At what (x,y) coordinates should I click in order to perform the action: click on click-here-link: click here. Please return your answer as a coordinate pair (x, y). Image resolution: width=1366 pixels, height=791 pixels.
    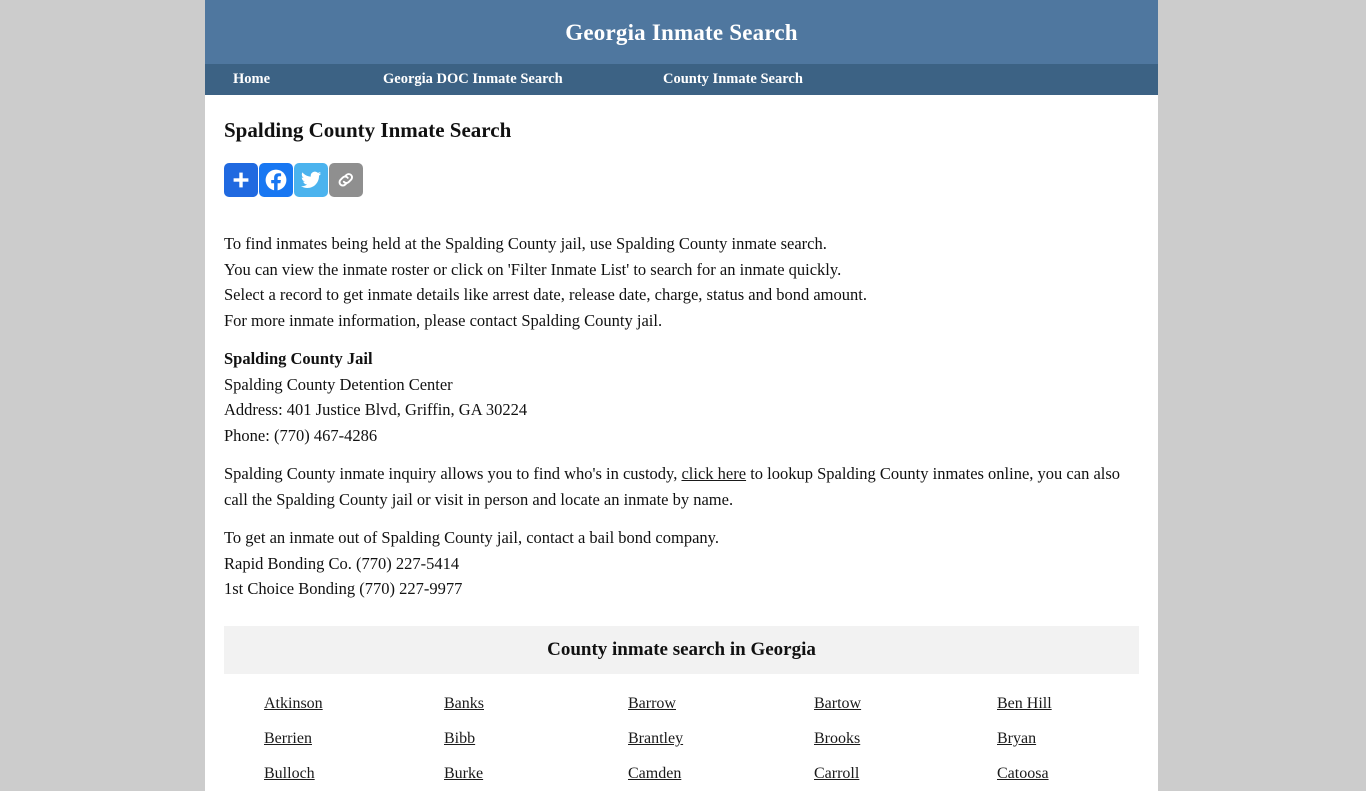
    Looking at the image, I should click on (713, 473).